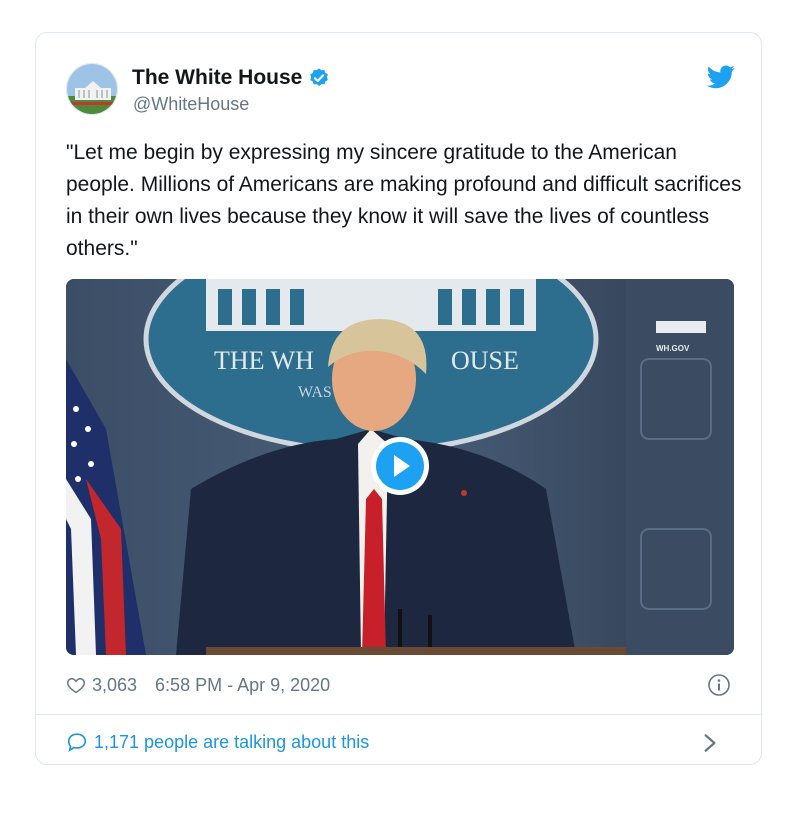  What do you see at coordinates (76, 685) in the screenshot?
I see `heart-icon` at bounding box center [76, 685].